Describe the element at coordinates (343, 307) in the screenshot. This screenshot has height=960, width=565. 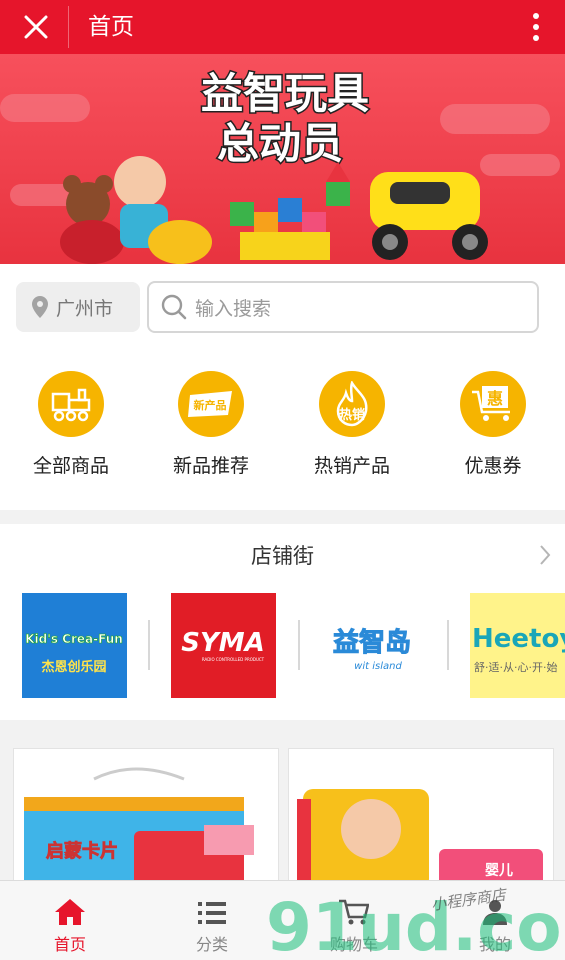
I see `search-input: 输入搜索` at that location.